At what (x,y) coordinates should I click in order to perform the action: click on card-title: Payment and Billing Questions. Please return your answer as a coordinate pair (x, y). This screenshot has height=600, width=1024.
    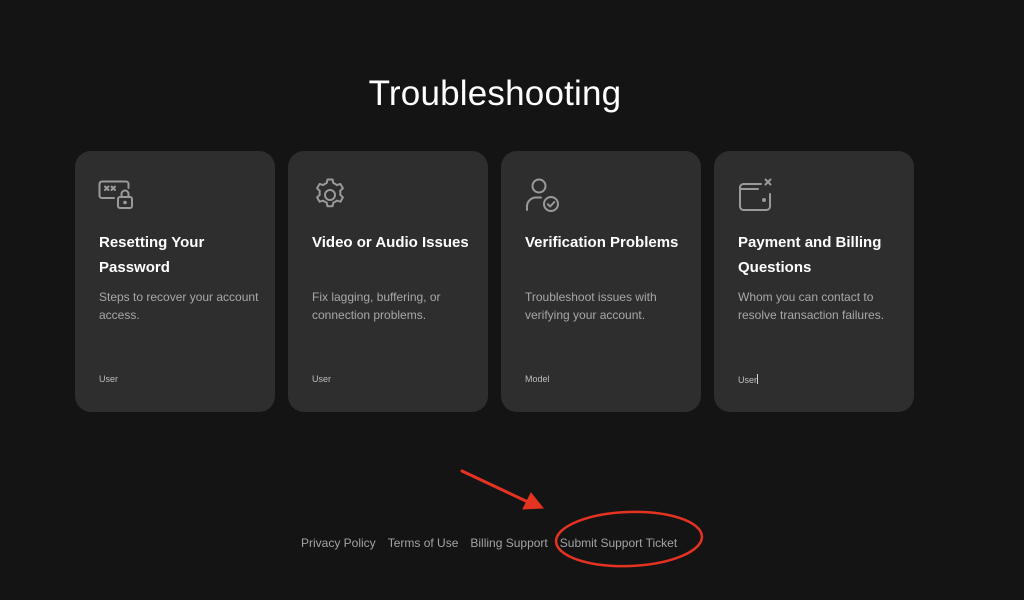
    Looking at the image, I should click on (810, 255).